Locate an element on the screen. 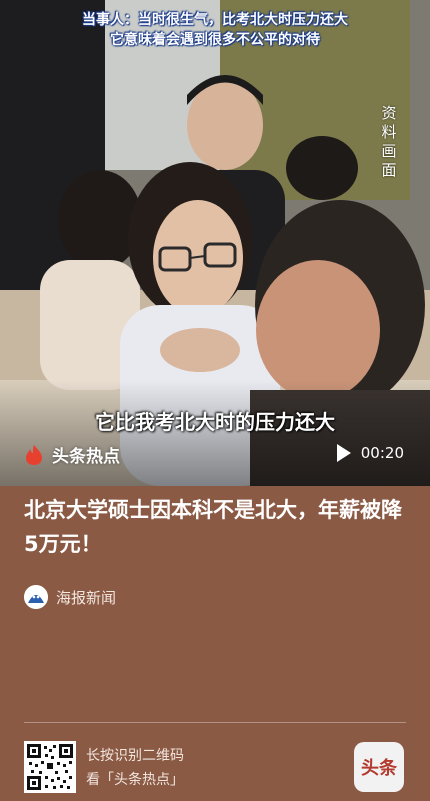 The image size is (430, 801). video-subtitle: 它比我考北大时的压力还大 is located at coordinates (215, 422).